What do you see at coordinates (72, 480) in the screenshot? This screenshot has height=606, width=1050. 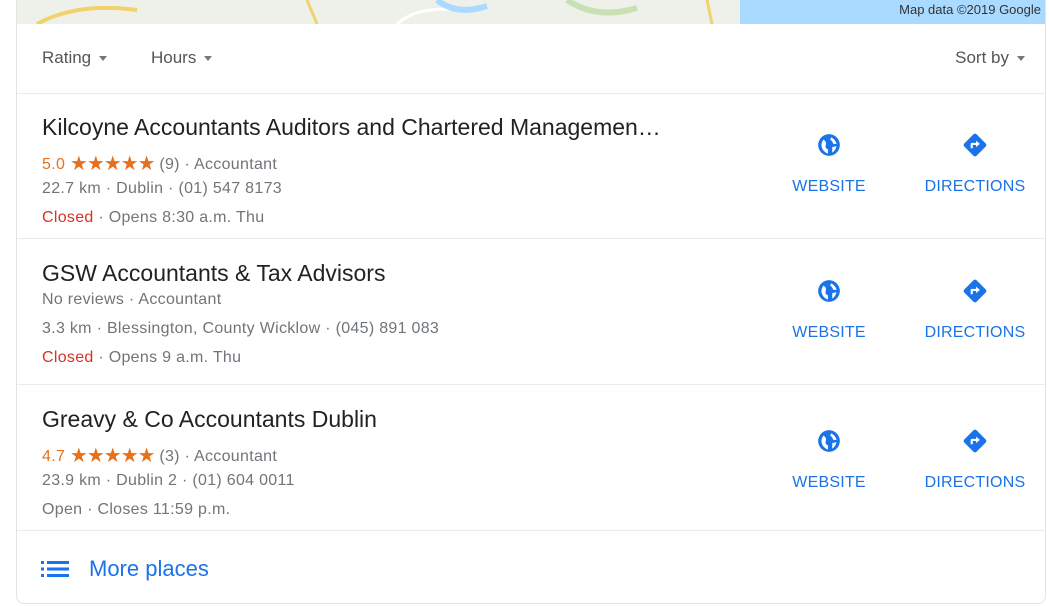 I see `distance: 23.9 km` at bounding box center [72, 480].